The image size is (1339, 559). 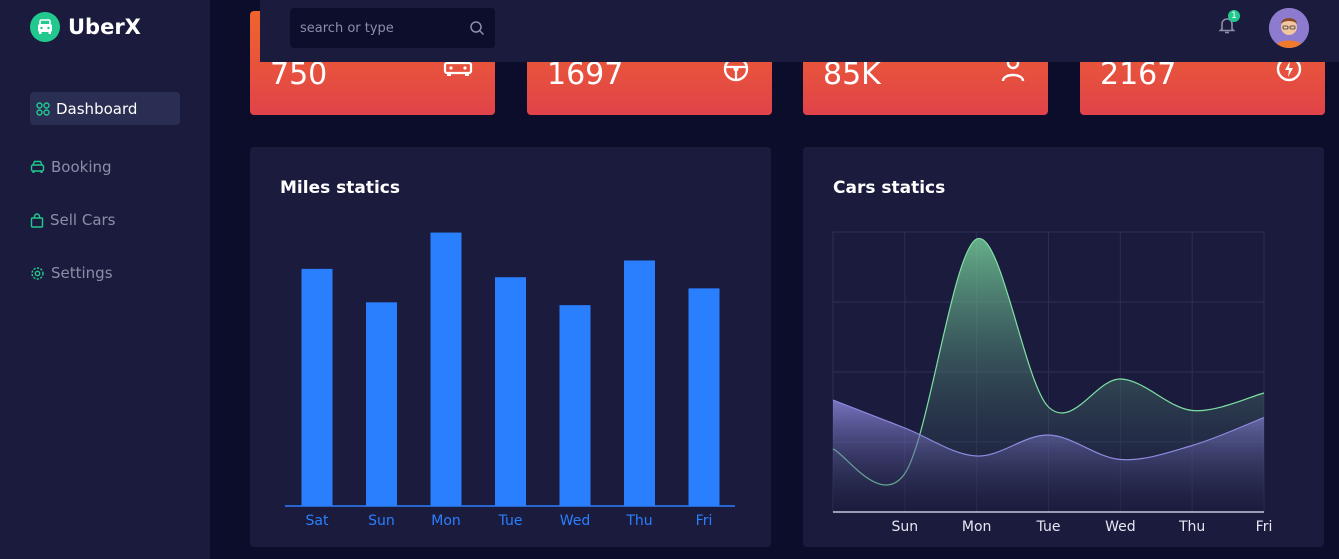 I want to click on dashboard-icon, so click(x=43, y=108).